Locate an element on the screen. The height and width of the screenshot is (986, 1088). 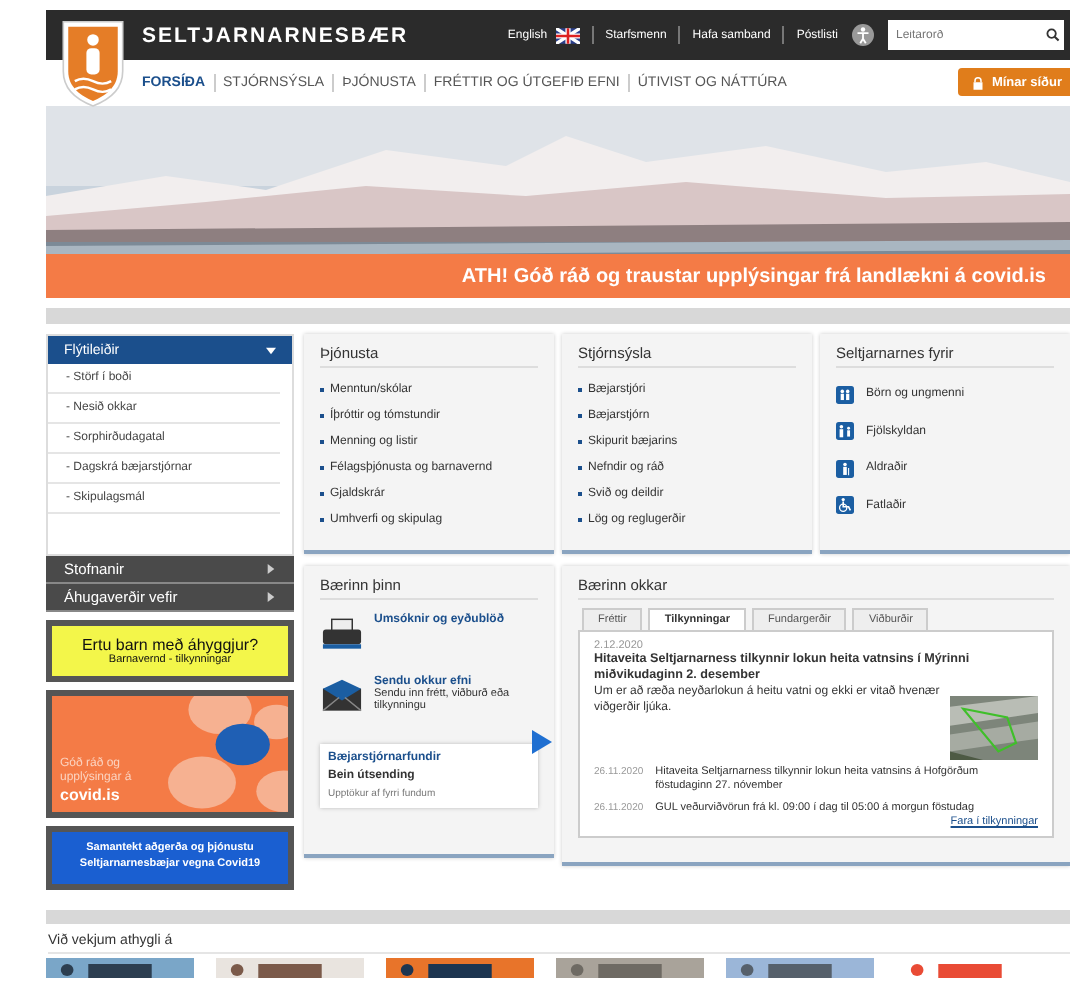
accessibility-icon is located at coordinates (863, 35).